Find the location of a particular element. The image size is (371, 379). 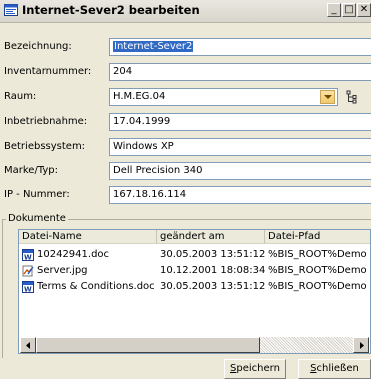

documents-group-title: Dokumente is located at coordinates (37, 218).